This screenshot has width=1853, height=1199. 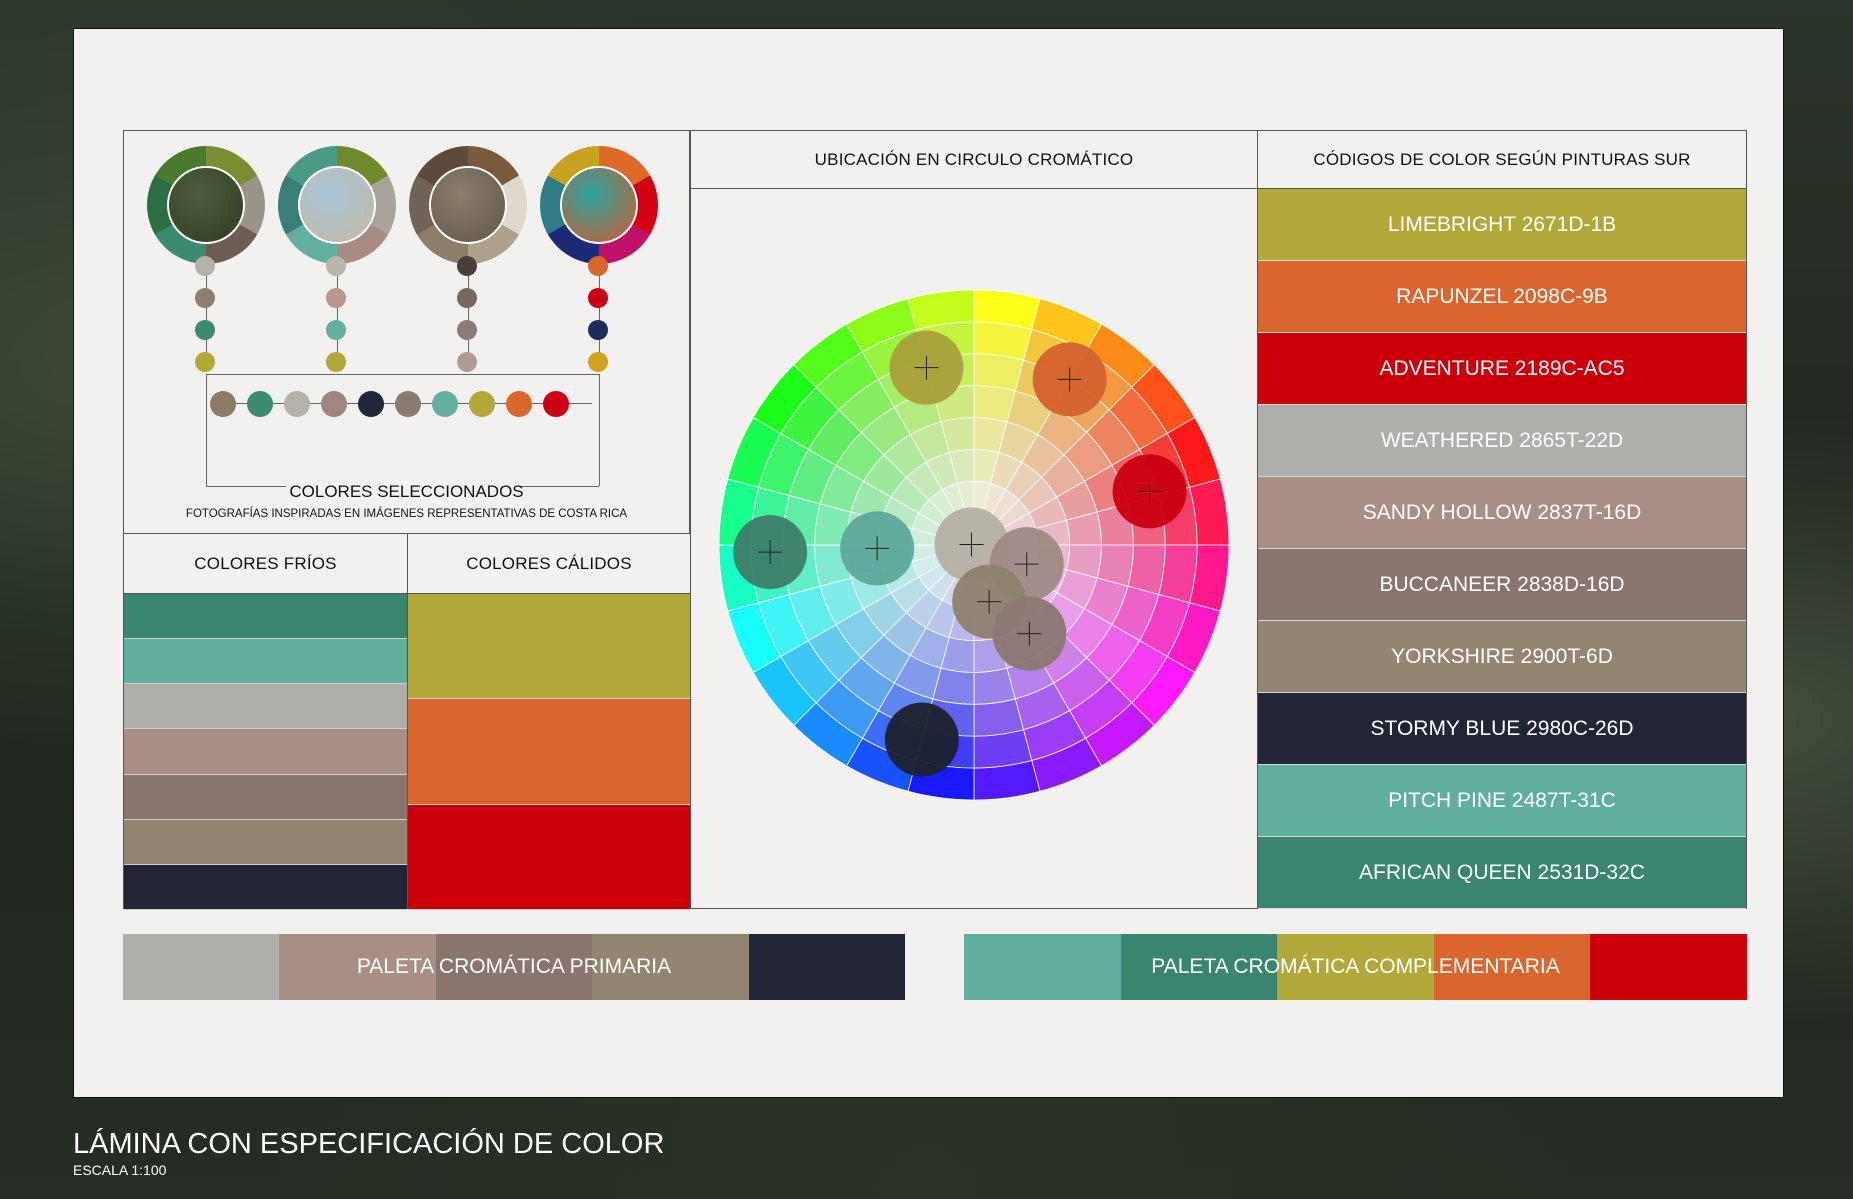 What do you see at coordinates (1502, 729) in the screenshot?
I see `color-code-row: STORMY BLUE 2980C-26D` at bounding box center [1502, 729].